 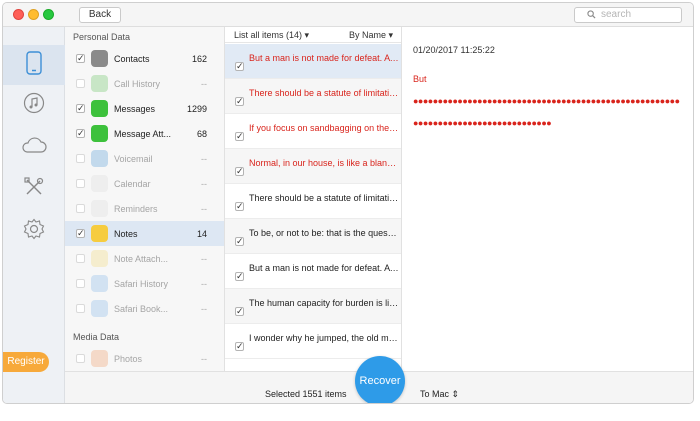 I want to click on calendar-icon, so click(x=99, y=183).